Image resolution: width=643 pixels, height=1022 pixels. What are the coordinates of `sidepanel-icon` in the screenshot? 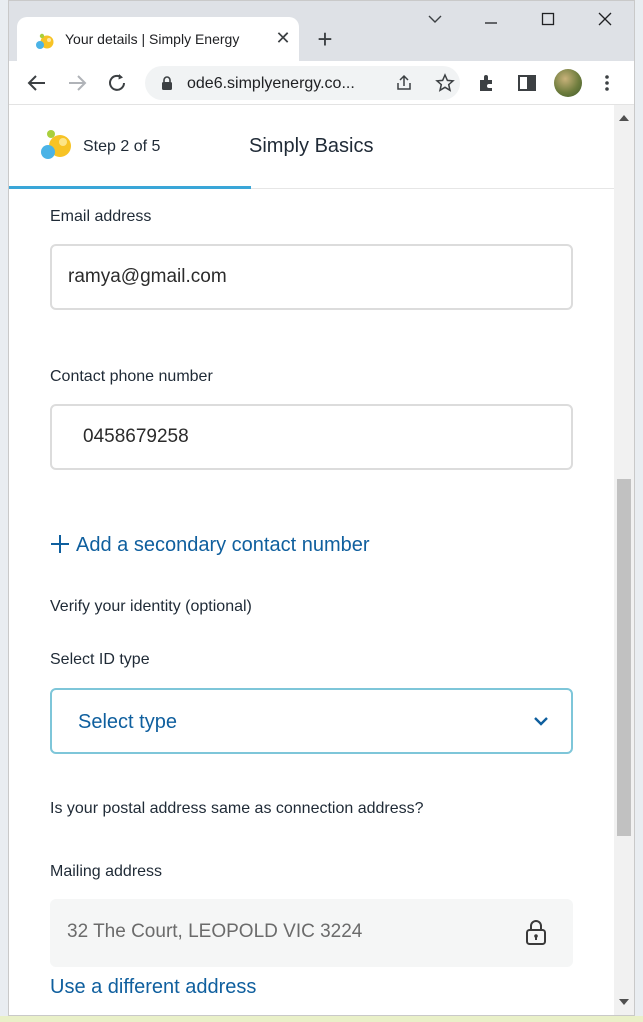 It's located at (527, 83).